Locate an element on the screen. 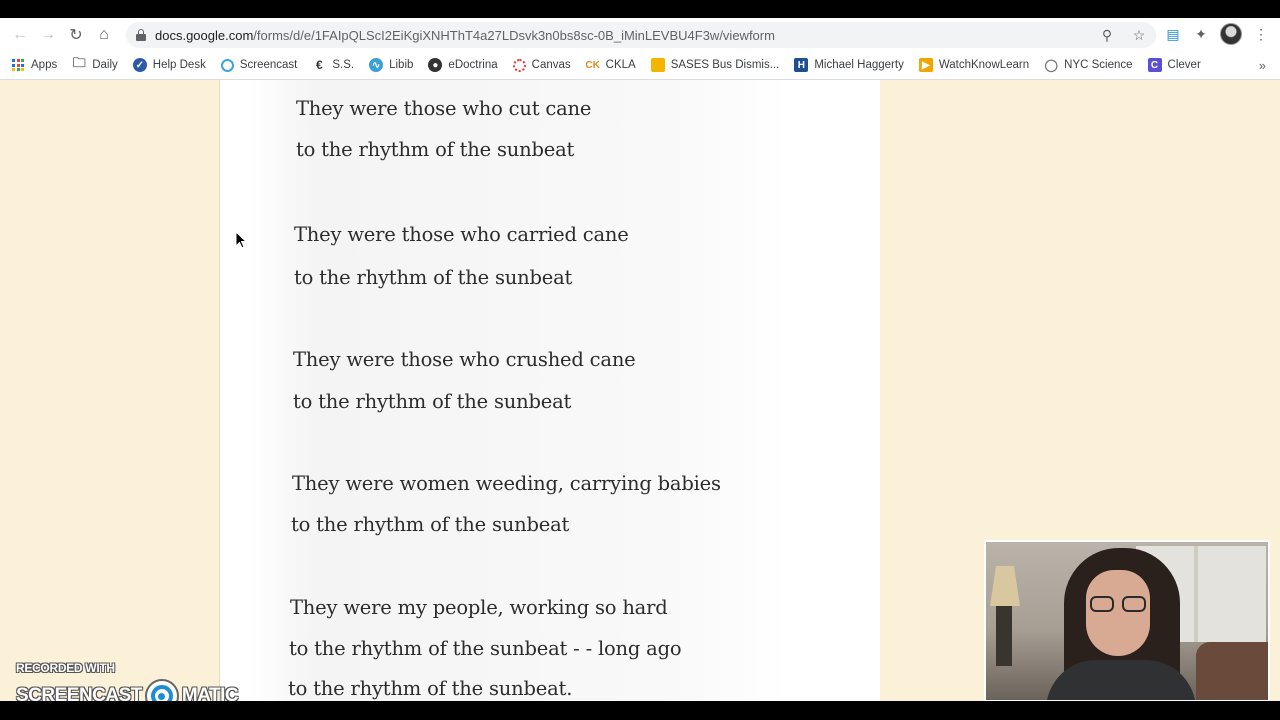  webcam-lamp-base is located at coordinates (1004, 636).